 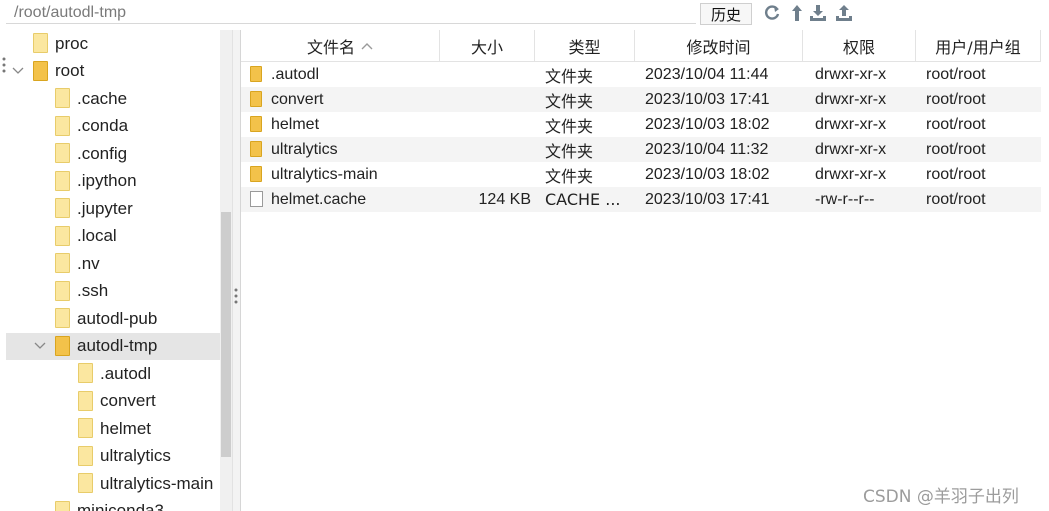 I want to click on tree-item: helmet, so click(x=110, y=428).